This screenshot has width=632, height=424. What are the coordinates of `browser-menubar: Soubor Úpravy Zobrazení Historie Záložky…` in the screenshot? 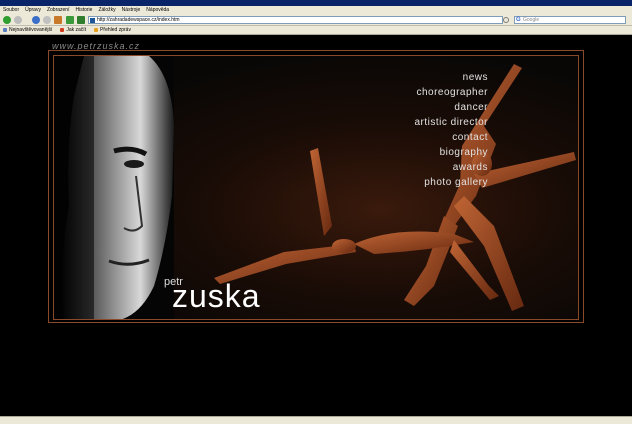 It's located at (316, 10).